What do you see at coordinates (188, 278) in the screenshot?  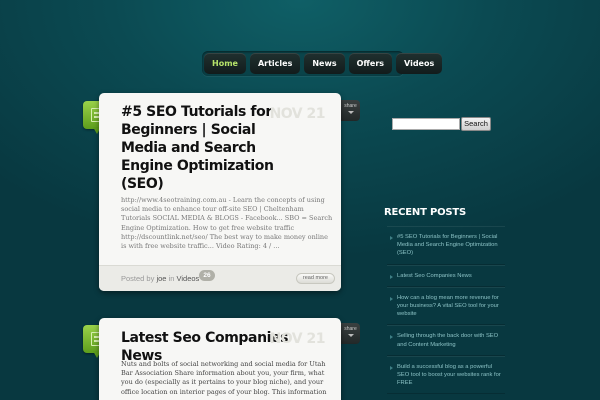 I see `post-category-link: Videos` at bounding box center [188, 278].